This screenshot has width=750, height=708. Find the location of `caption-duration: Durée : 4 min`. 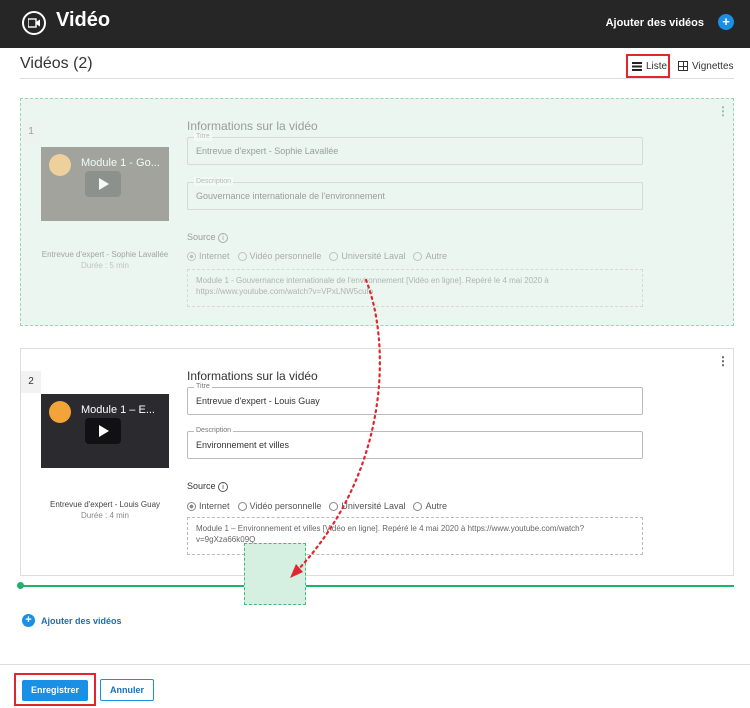

caption-duration: Durée : 4 min is located at coordinates (105, 515).